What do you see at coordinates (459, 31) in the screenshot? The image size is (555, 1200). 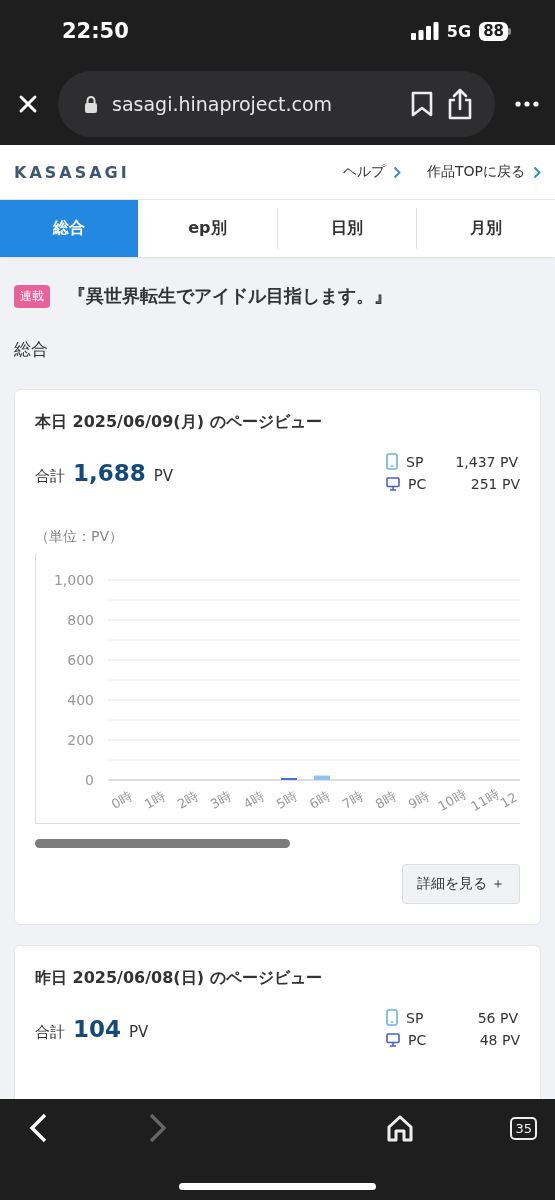 I see `network-label: 5G` at bounding box center [459, 31].